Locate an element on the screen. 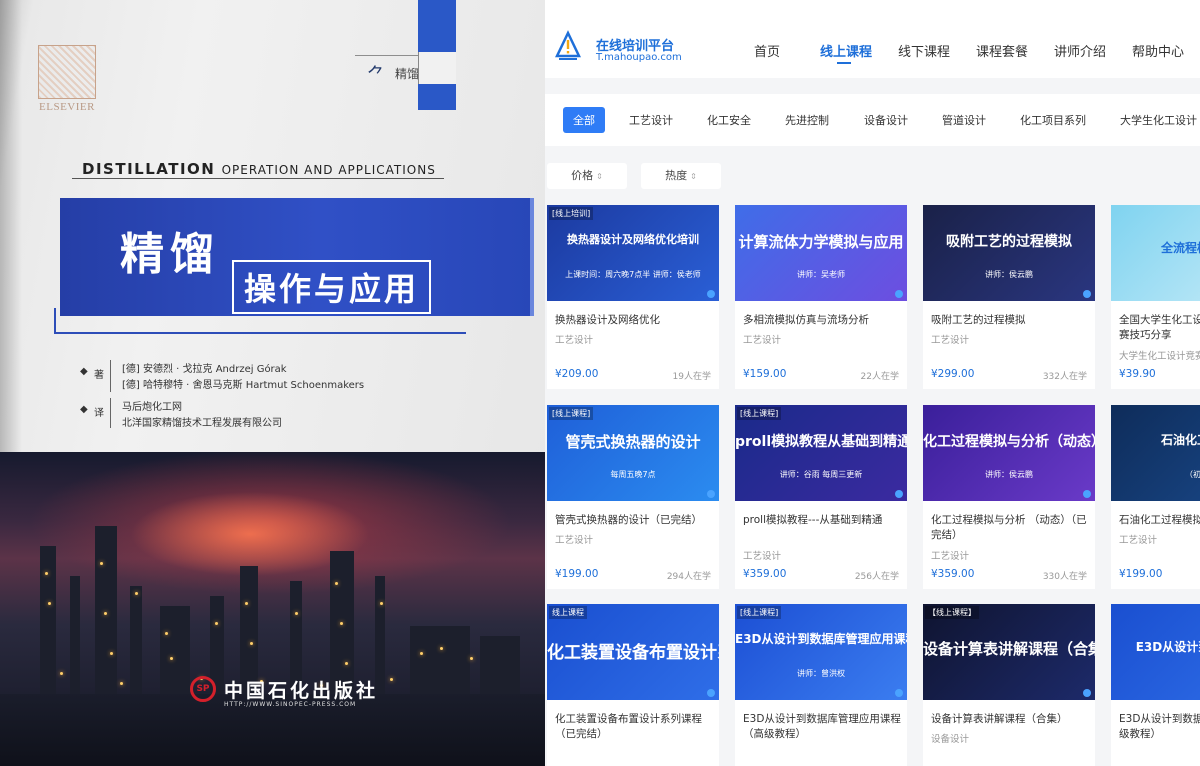  course-price: ¥199.00 is located at coordinates (1141, 574).